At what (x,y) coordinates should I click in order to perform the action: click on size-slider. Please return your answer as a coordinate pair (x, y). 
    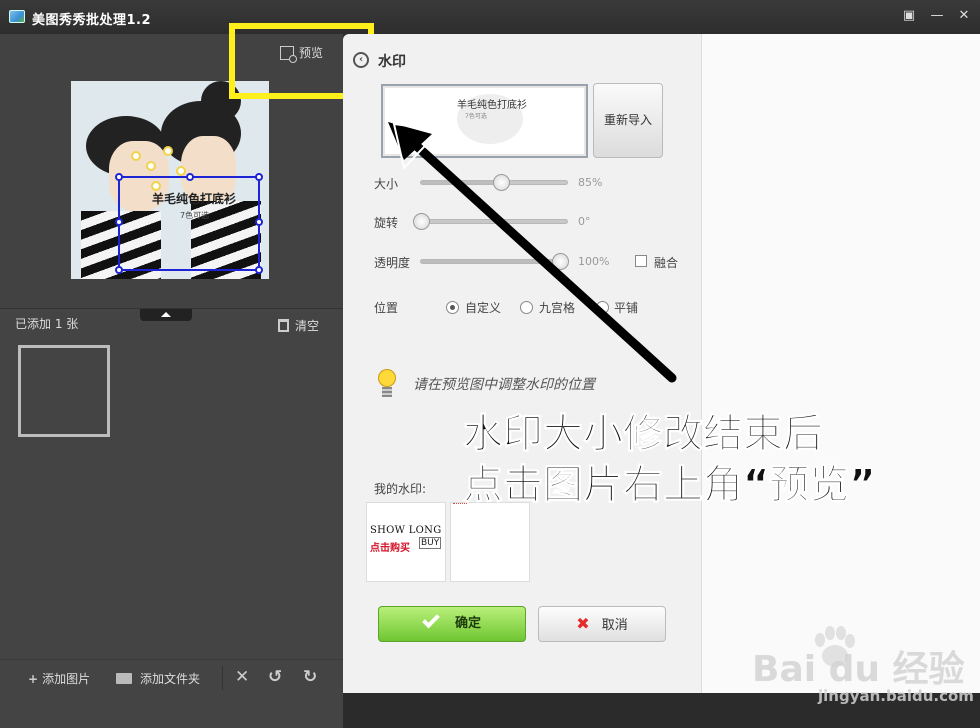
    Looking at the image, I should click on (494, 182).